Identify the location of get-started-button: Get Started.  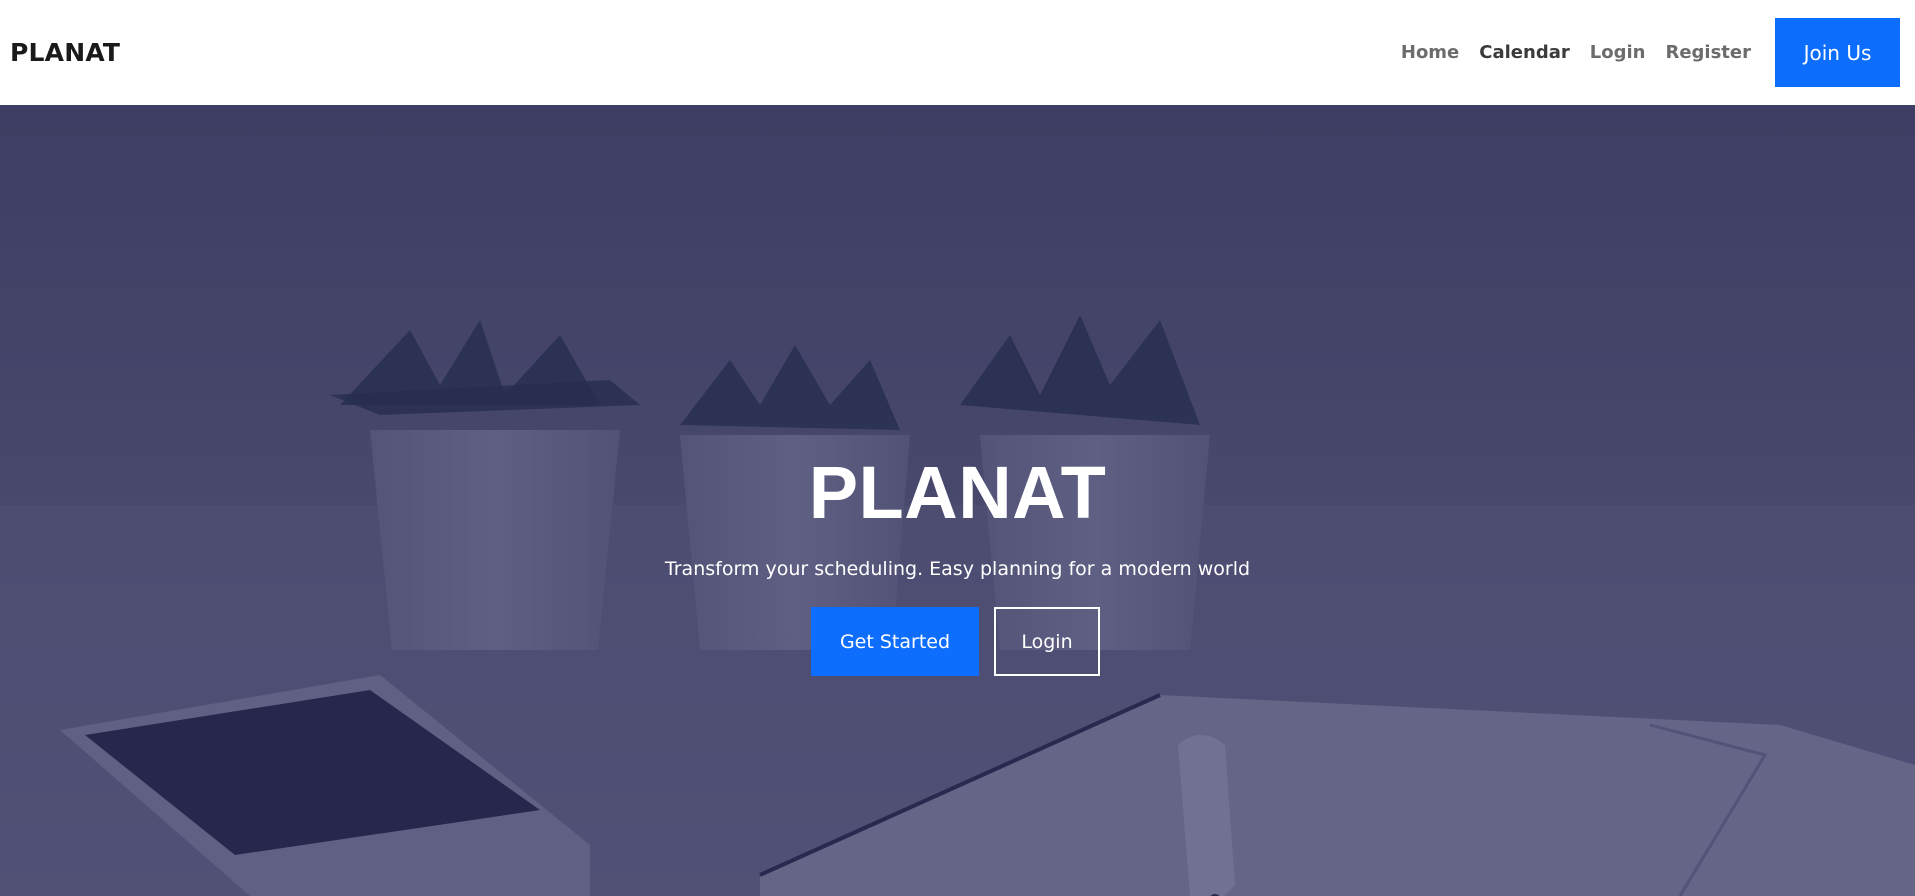
(895, 641).